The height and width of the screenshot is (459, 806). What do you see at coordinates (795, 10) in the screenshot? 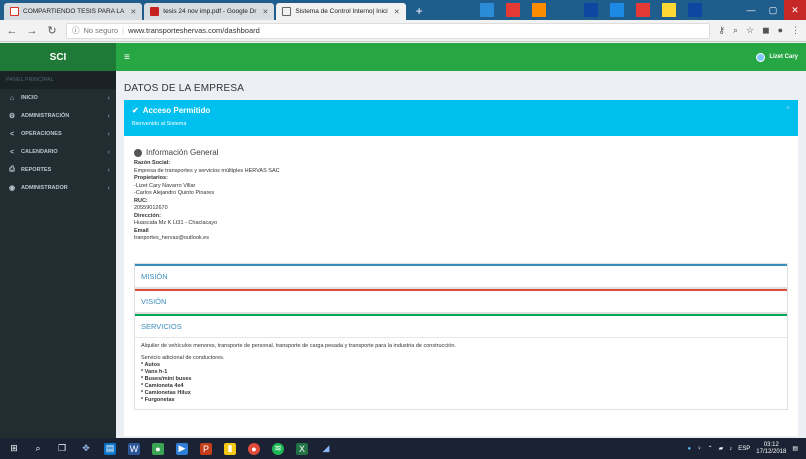
I see `close-window-icon: ✕` at bounding box center [795, 10].